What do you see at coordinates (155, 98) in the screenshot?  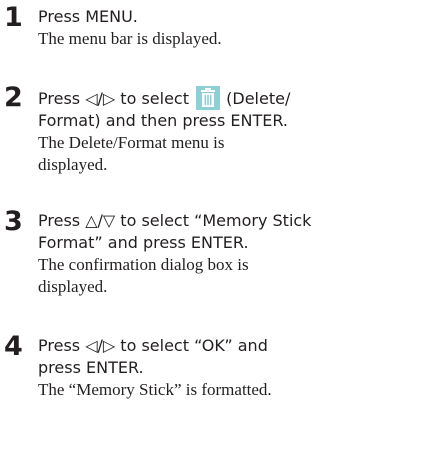 I see `instruction-text: to select` at bounding box center [155, 98].